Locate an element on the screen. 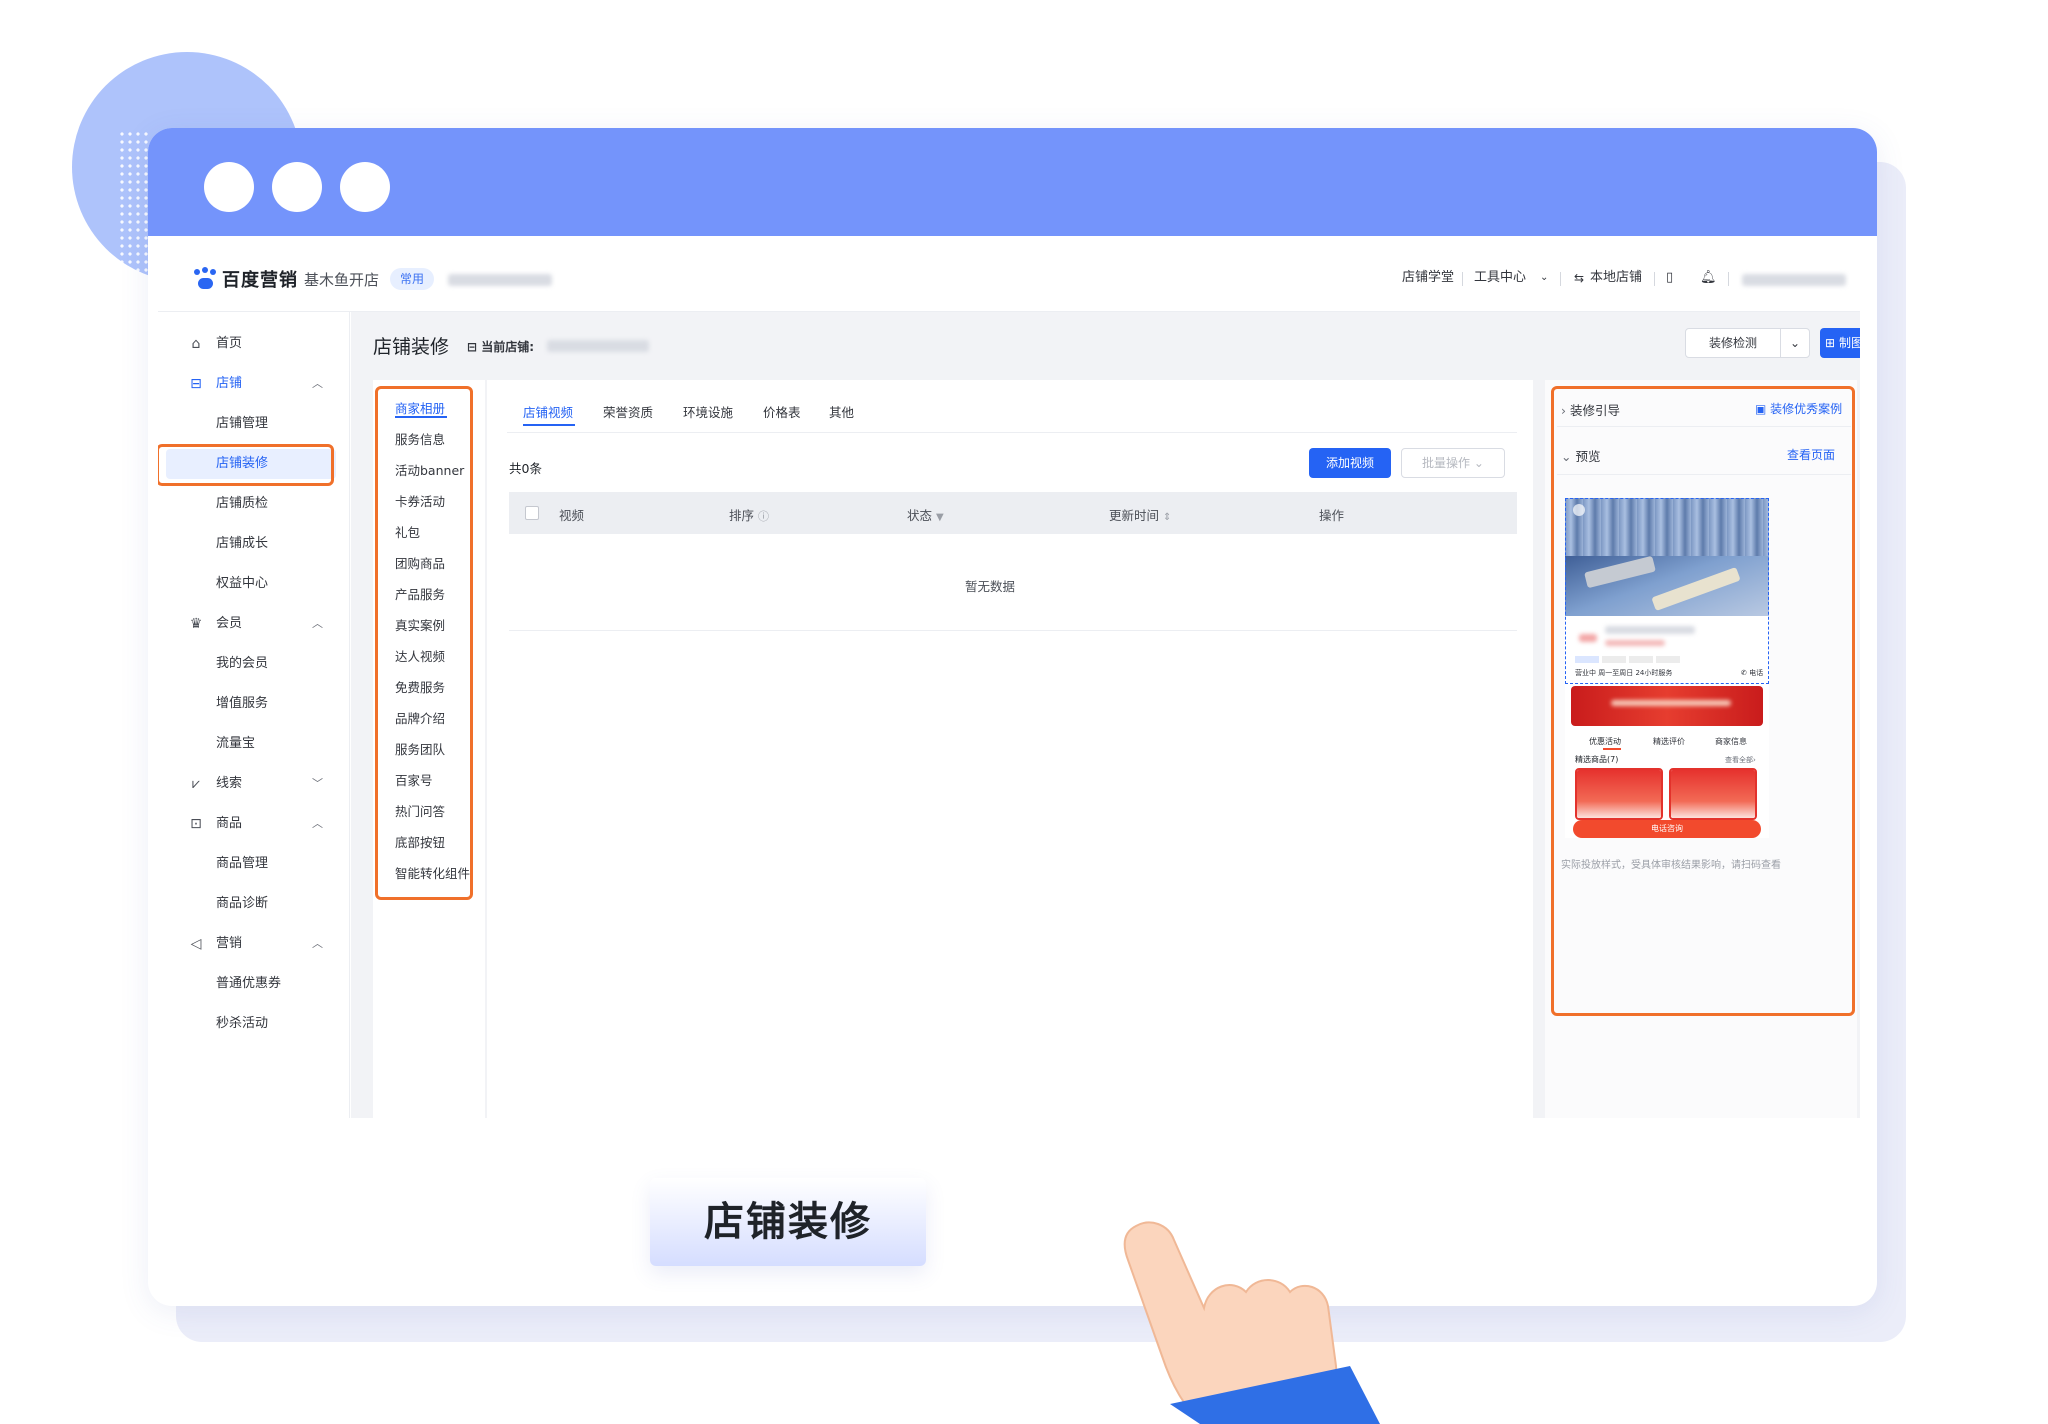 The image size is (2048, 1424). sidebar-item-marketing: ◁ 营销 ︿ is located at coordinates (254, 944).